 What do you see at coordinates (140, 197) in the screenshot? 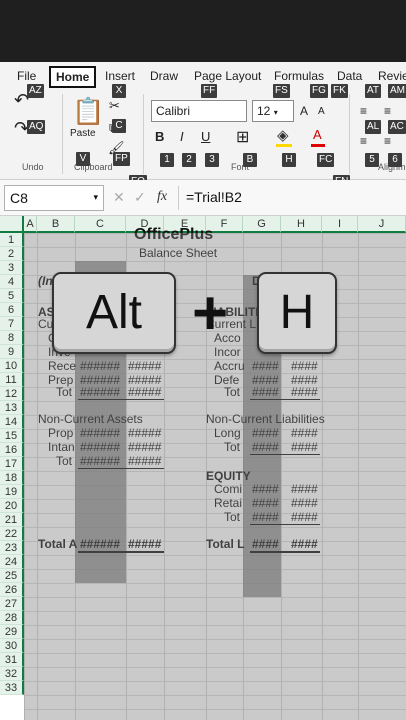
I see `enter-icon: ✓` at bounding box center [140, 197].